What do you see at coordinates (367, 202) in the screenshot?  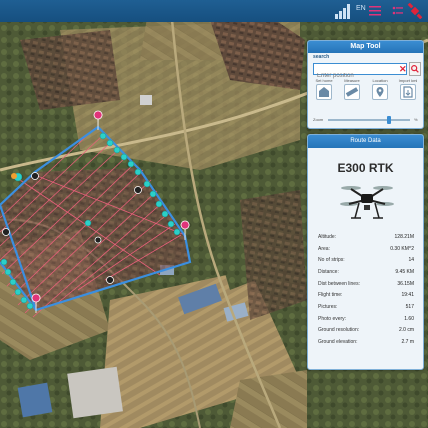 I see `drone-image-icon` at bounding box center [367, 202].